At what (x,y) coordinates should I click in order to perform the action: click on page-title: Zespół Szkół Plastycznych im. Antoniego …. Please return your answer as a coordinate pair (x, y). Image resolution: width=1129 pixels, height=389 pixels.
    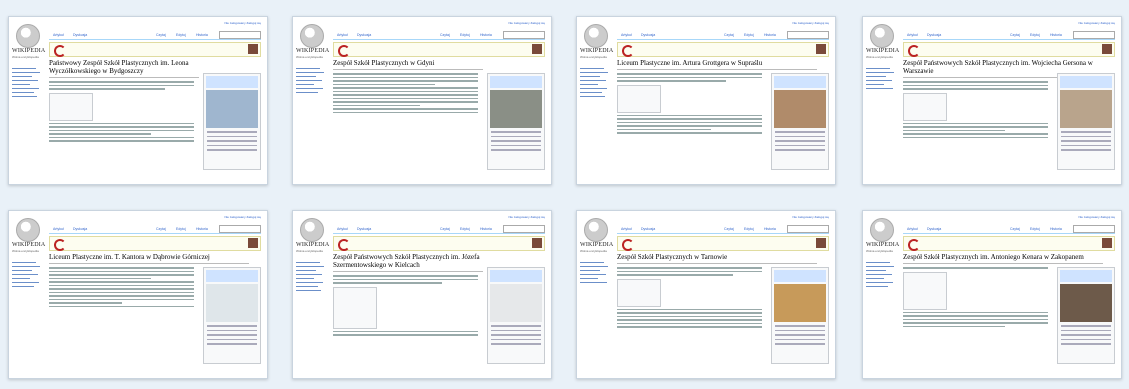
    Looking at the image, I should click on (1003, 258).